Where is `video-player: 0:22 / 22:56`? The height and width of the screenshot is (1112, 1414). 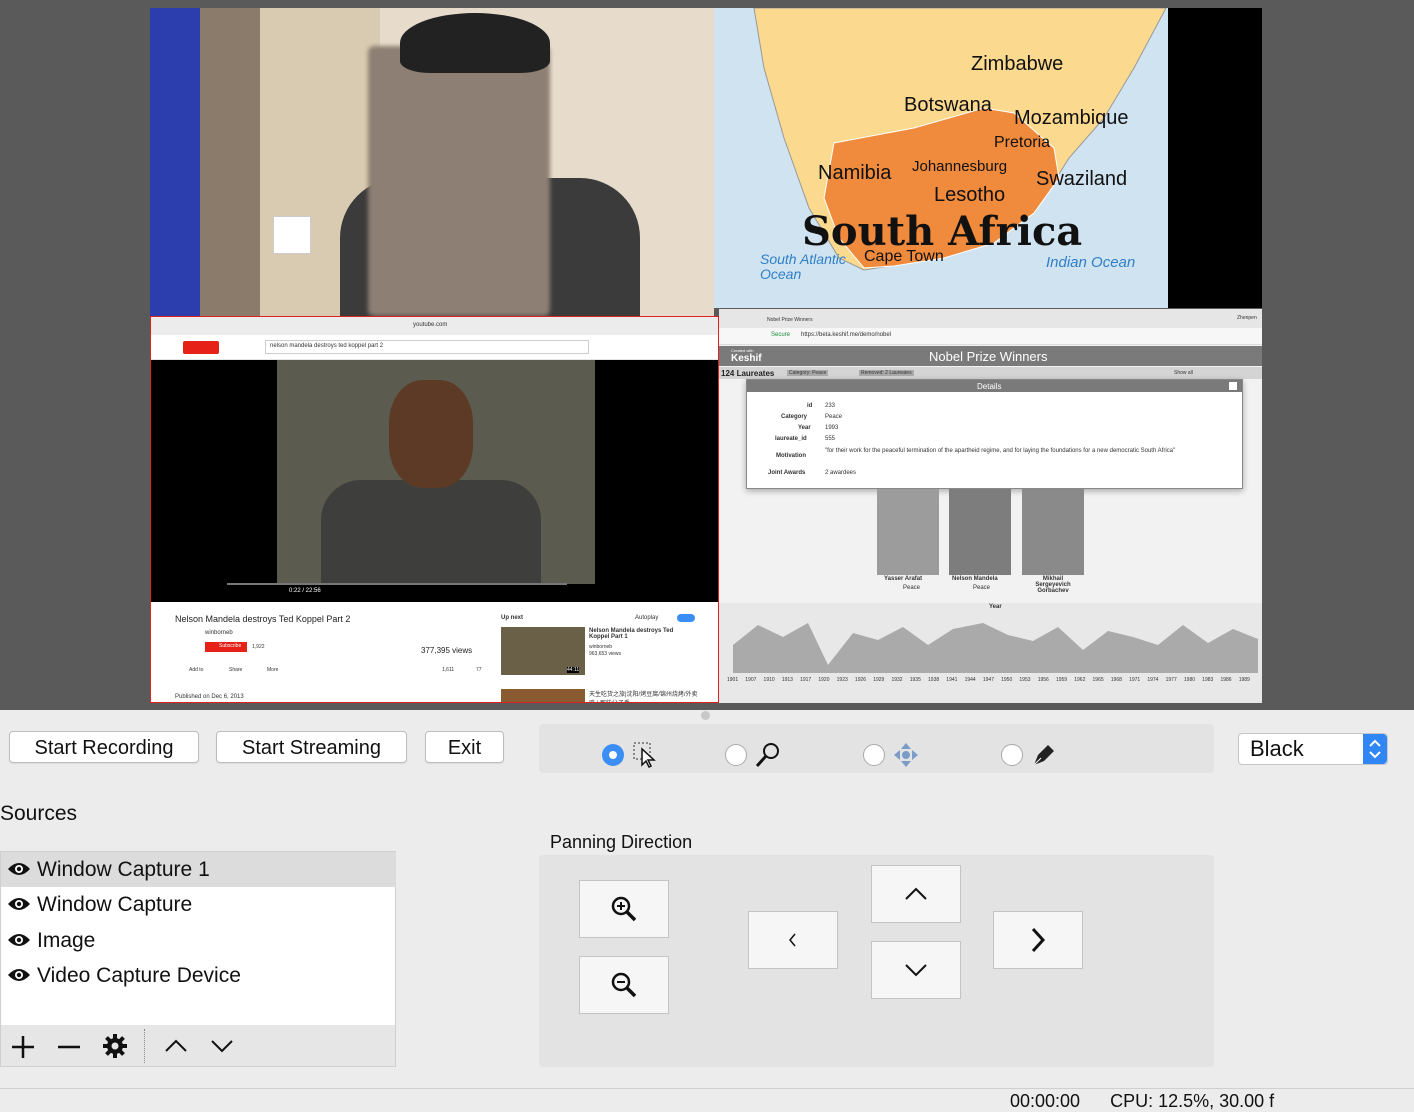
video-player: 0:22 / 22:56 is located at coordinates (434, 481).